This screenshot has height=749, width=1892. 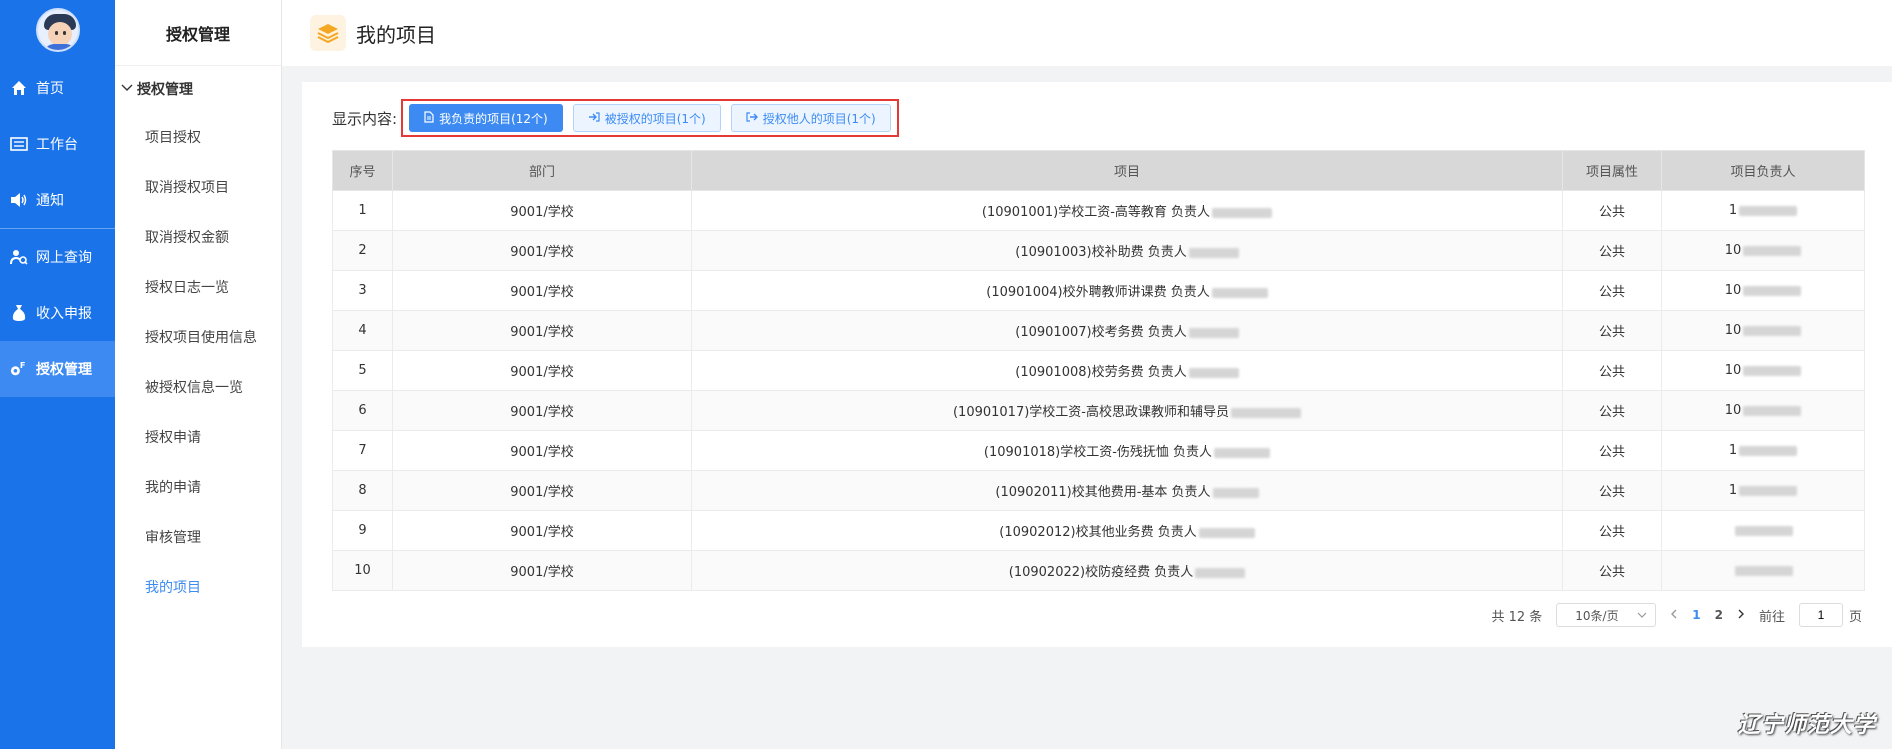 I want to click on svg-text: F, so click(x=23, y=365).